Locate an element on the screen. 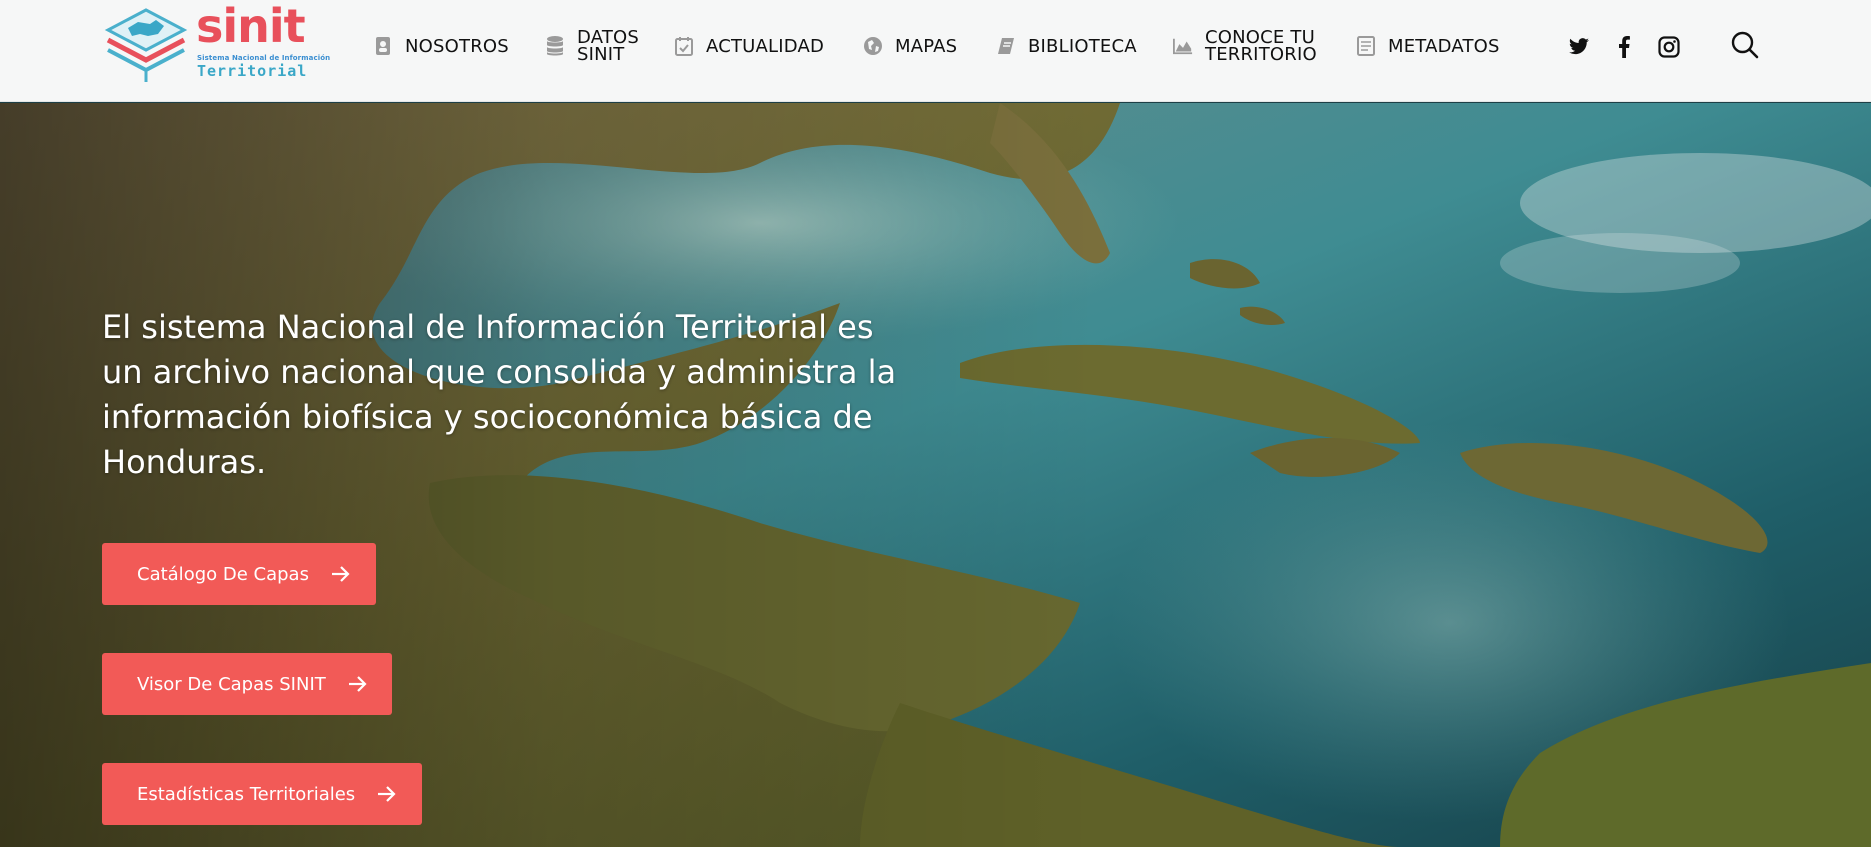 Image resolution: width=1871 pixels, height=847 pixels. globe-icon is located at coordinates (873, 46).